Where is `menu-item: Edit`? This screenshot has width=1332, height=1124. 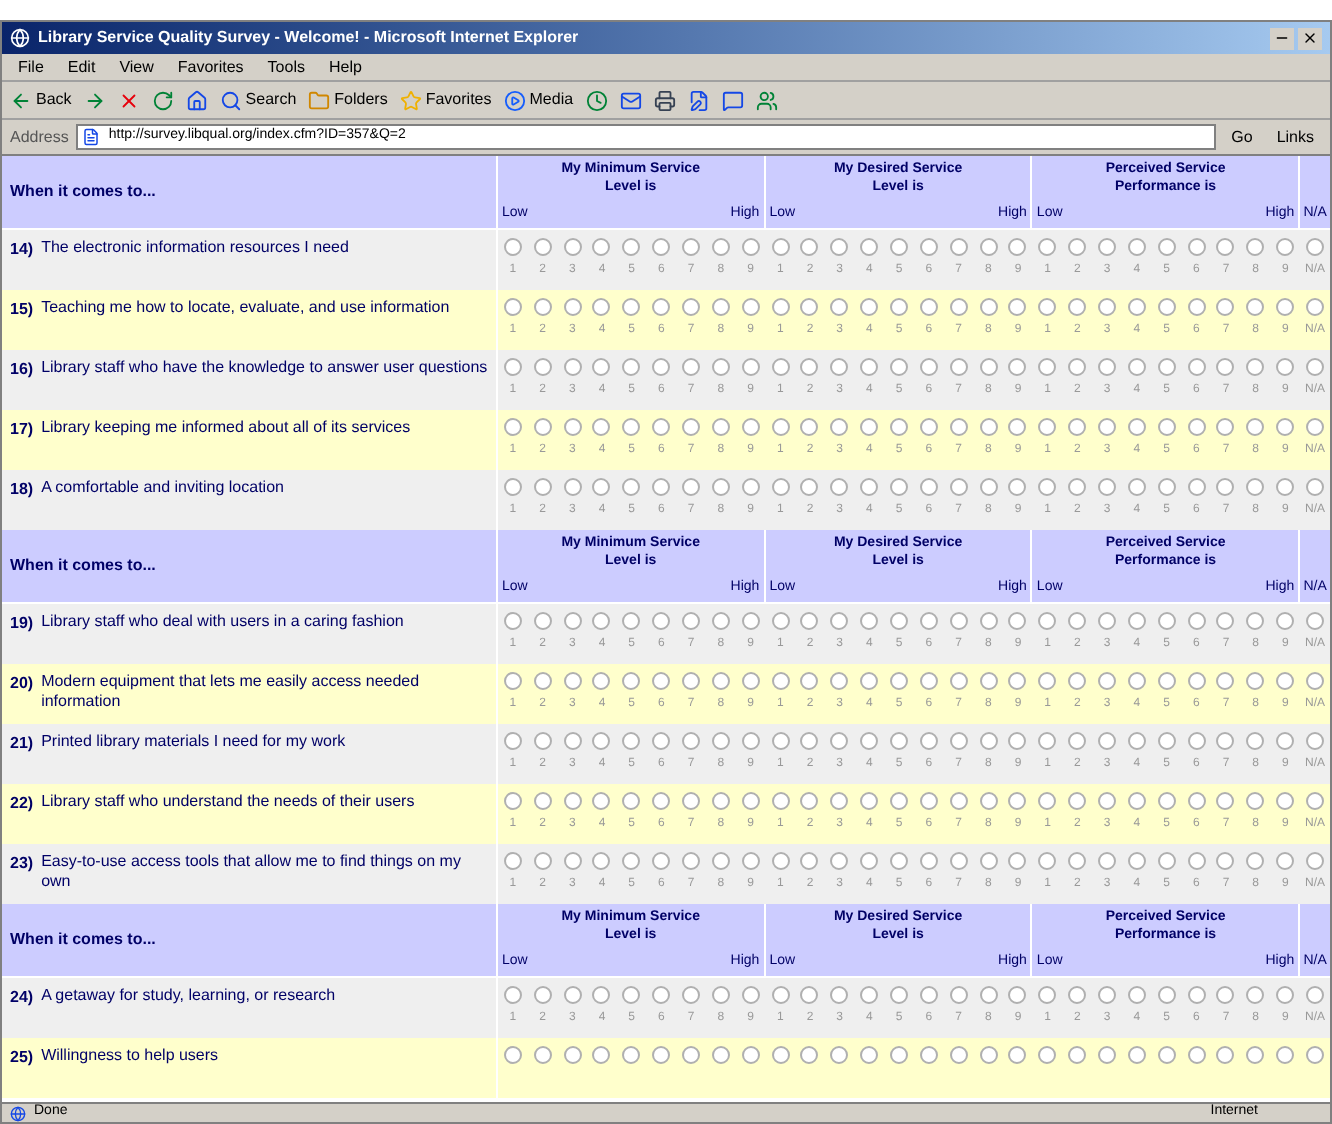
menu-item: Edit is located at coordinates (81, 67).